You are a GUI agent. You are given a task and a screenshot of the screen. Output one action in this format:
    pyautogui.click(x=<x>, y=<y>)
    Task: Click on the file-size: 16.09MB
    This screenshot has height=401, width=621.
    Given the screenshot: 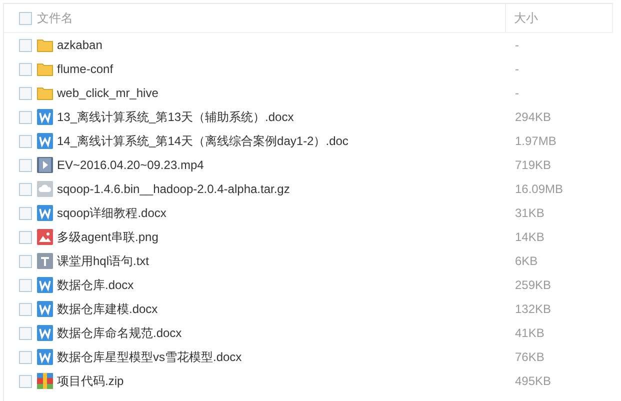 What is the action you would take?
    pyautogui.click(x=539, y=189)
    